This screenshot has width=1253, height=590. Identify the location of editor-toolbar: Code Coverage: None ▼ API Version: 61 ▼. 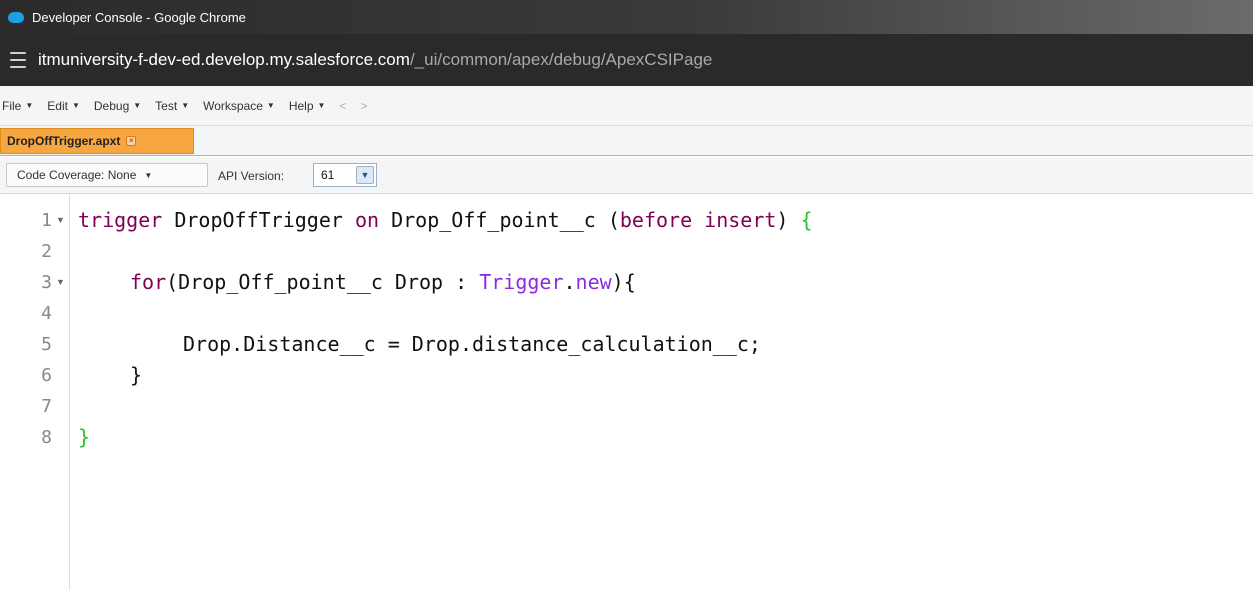
(626, 175).